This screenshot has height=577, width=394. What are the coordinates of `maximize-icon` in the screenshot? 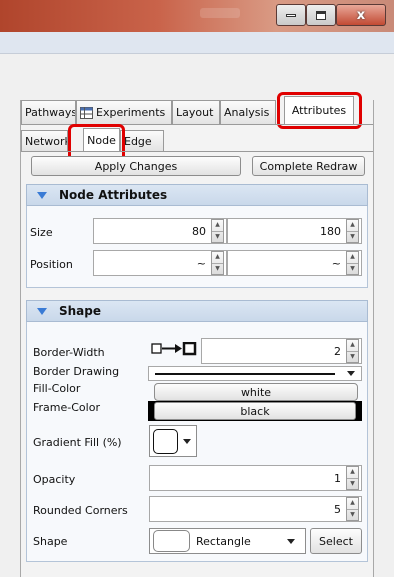 It's located at (321, 15).